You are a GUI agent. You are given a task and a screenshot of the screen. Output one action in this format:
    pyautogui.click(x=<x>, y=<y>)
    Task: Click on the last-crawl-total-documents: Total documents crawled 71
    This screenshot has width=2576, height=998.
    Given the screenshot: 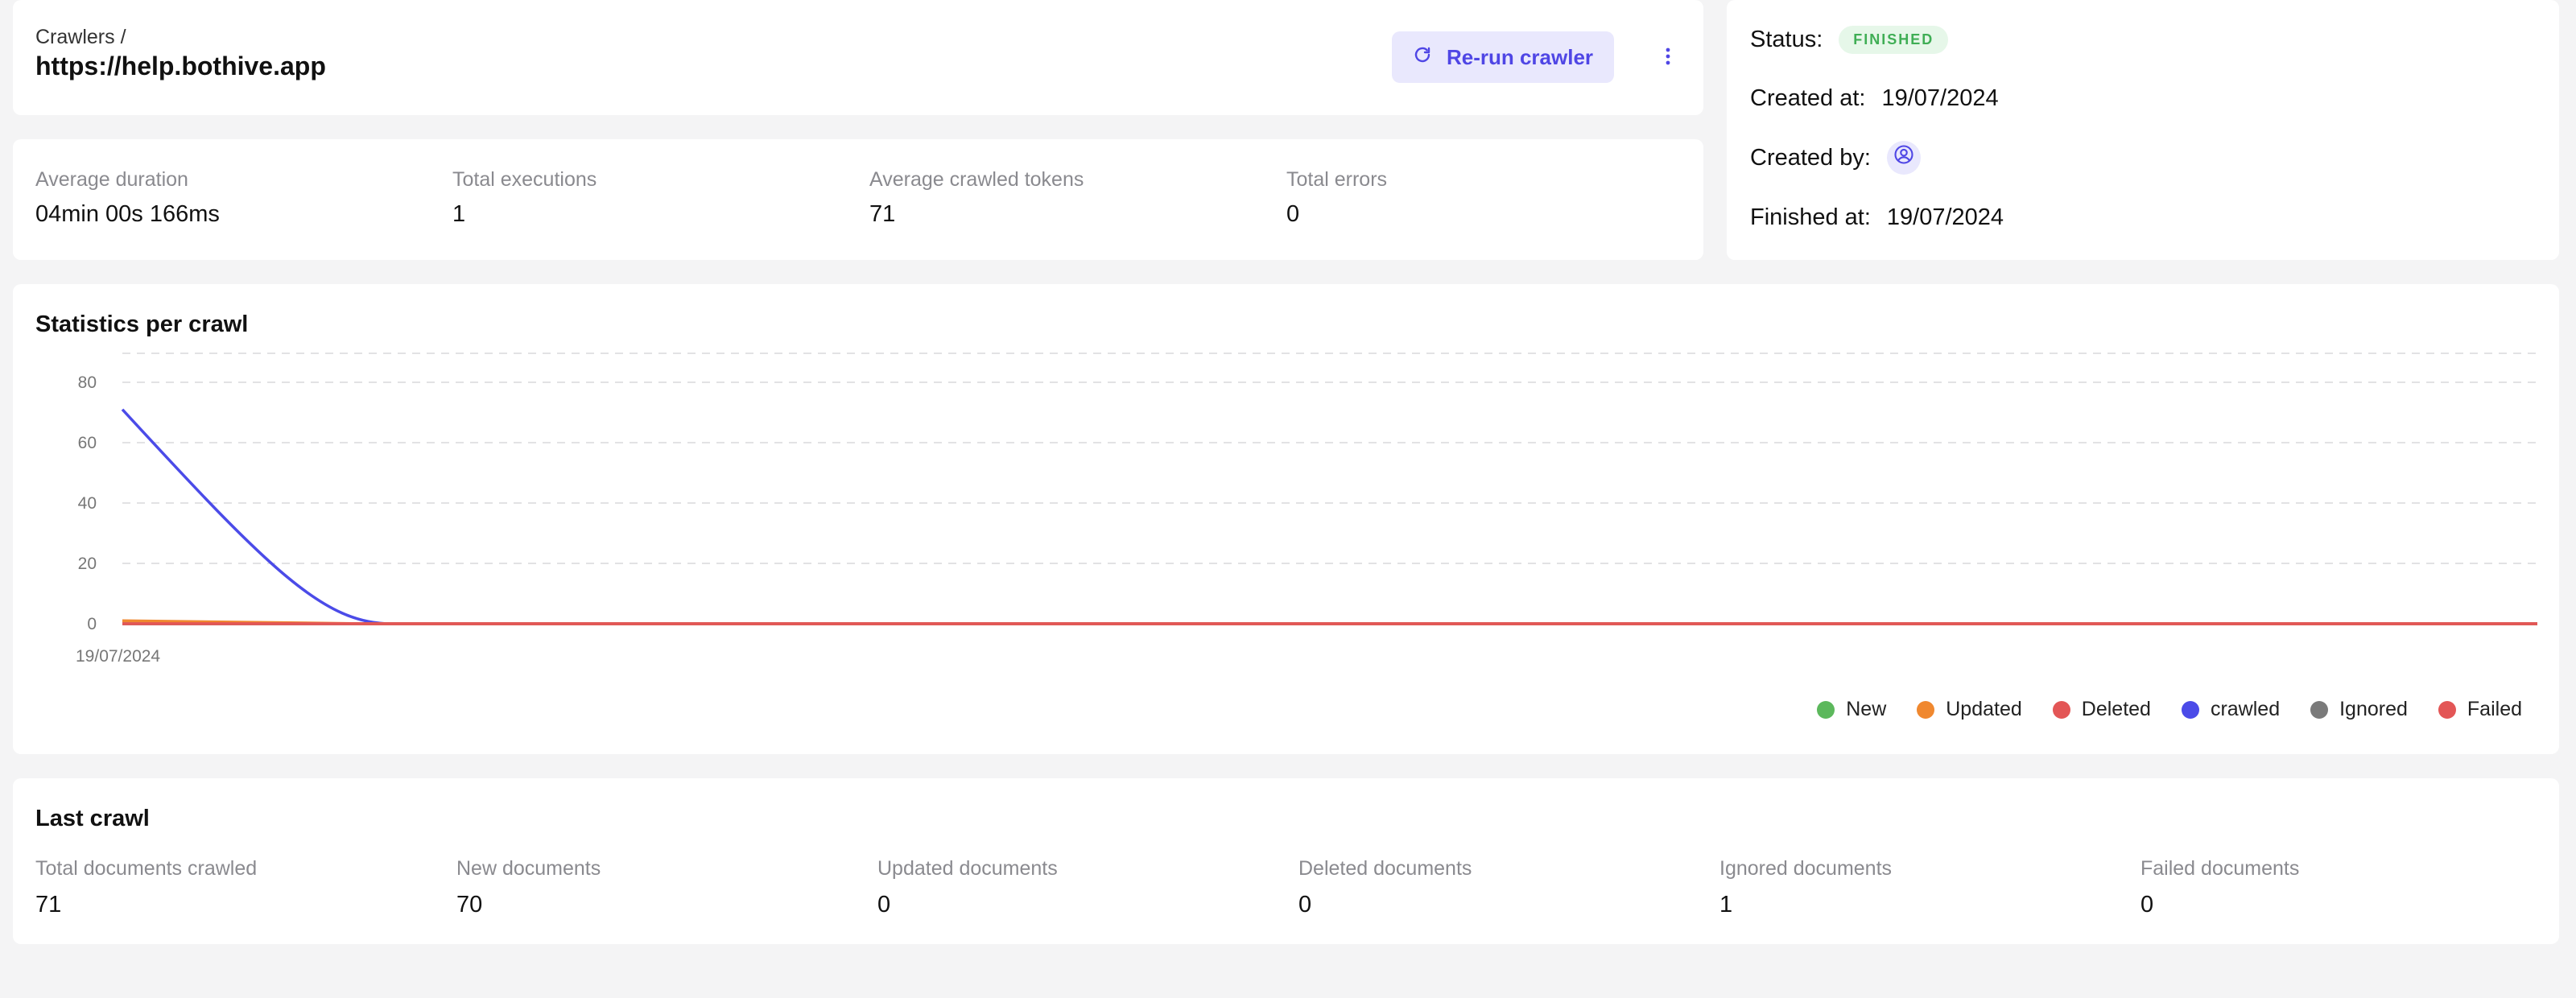 What is the action you would take?
    pyautogui.click(x=146, y=887)
    